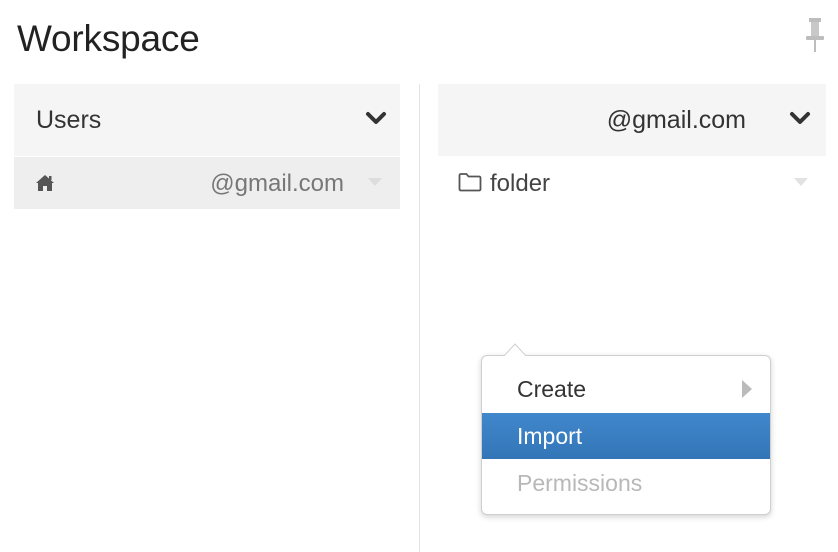 The height and width of the screenshot is (552, 838). I want to click on list-item-user-home: @gmail.com, so click(207, 183).